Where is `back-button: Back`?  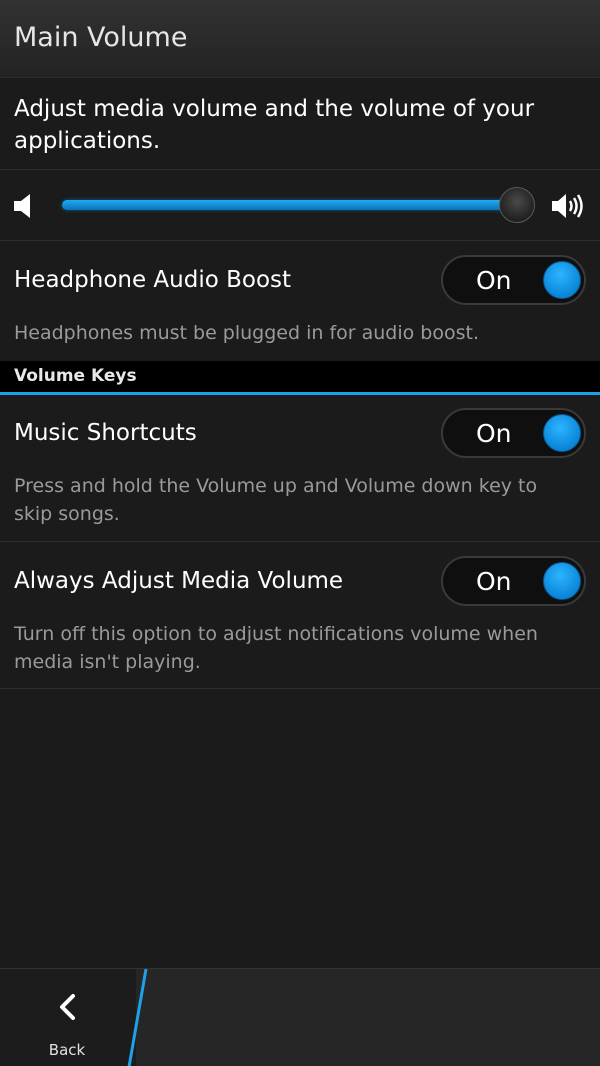 back-button: Back is located at coordinates (68, 1017).